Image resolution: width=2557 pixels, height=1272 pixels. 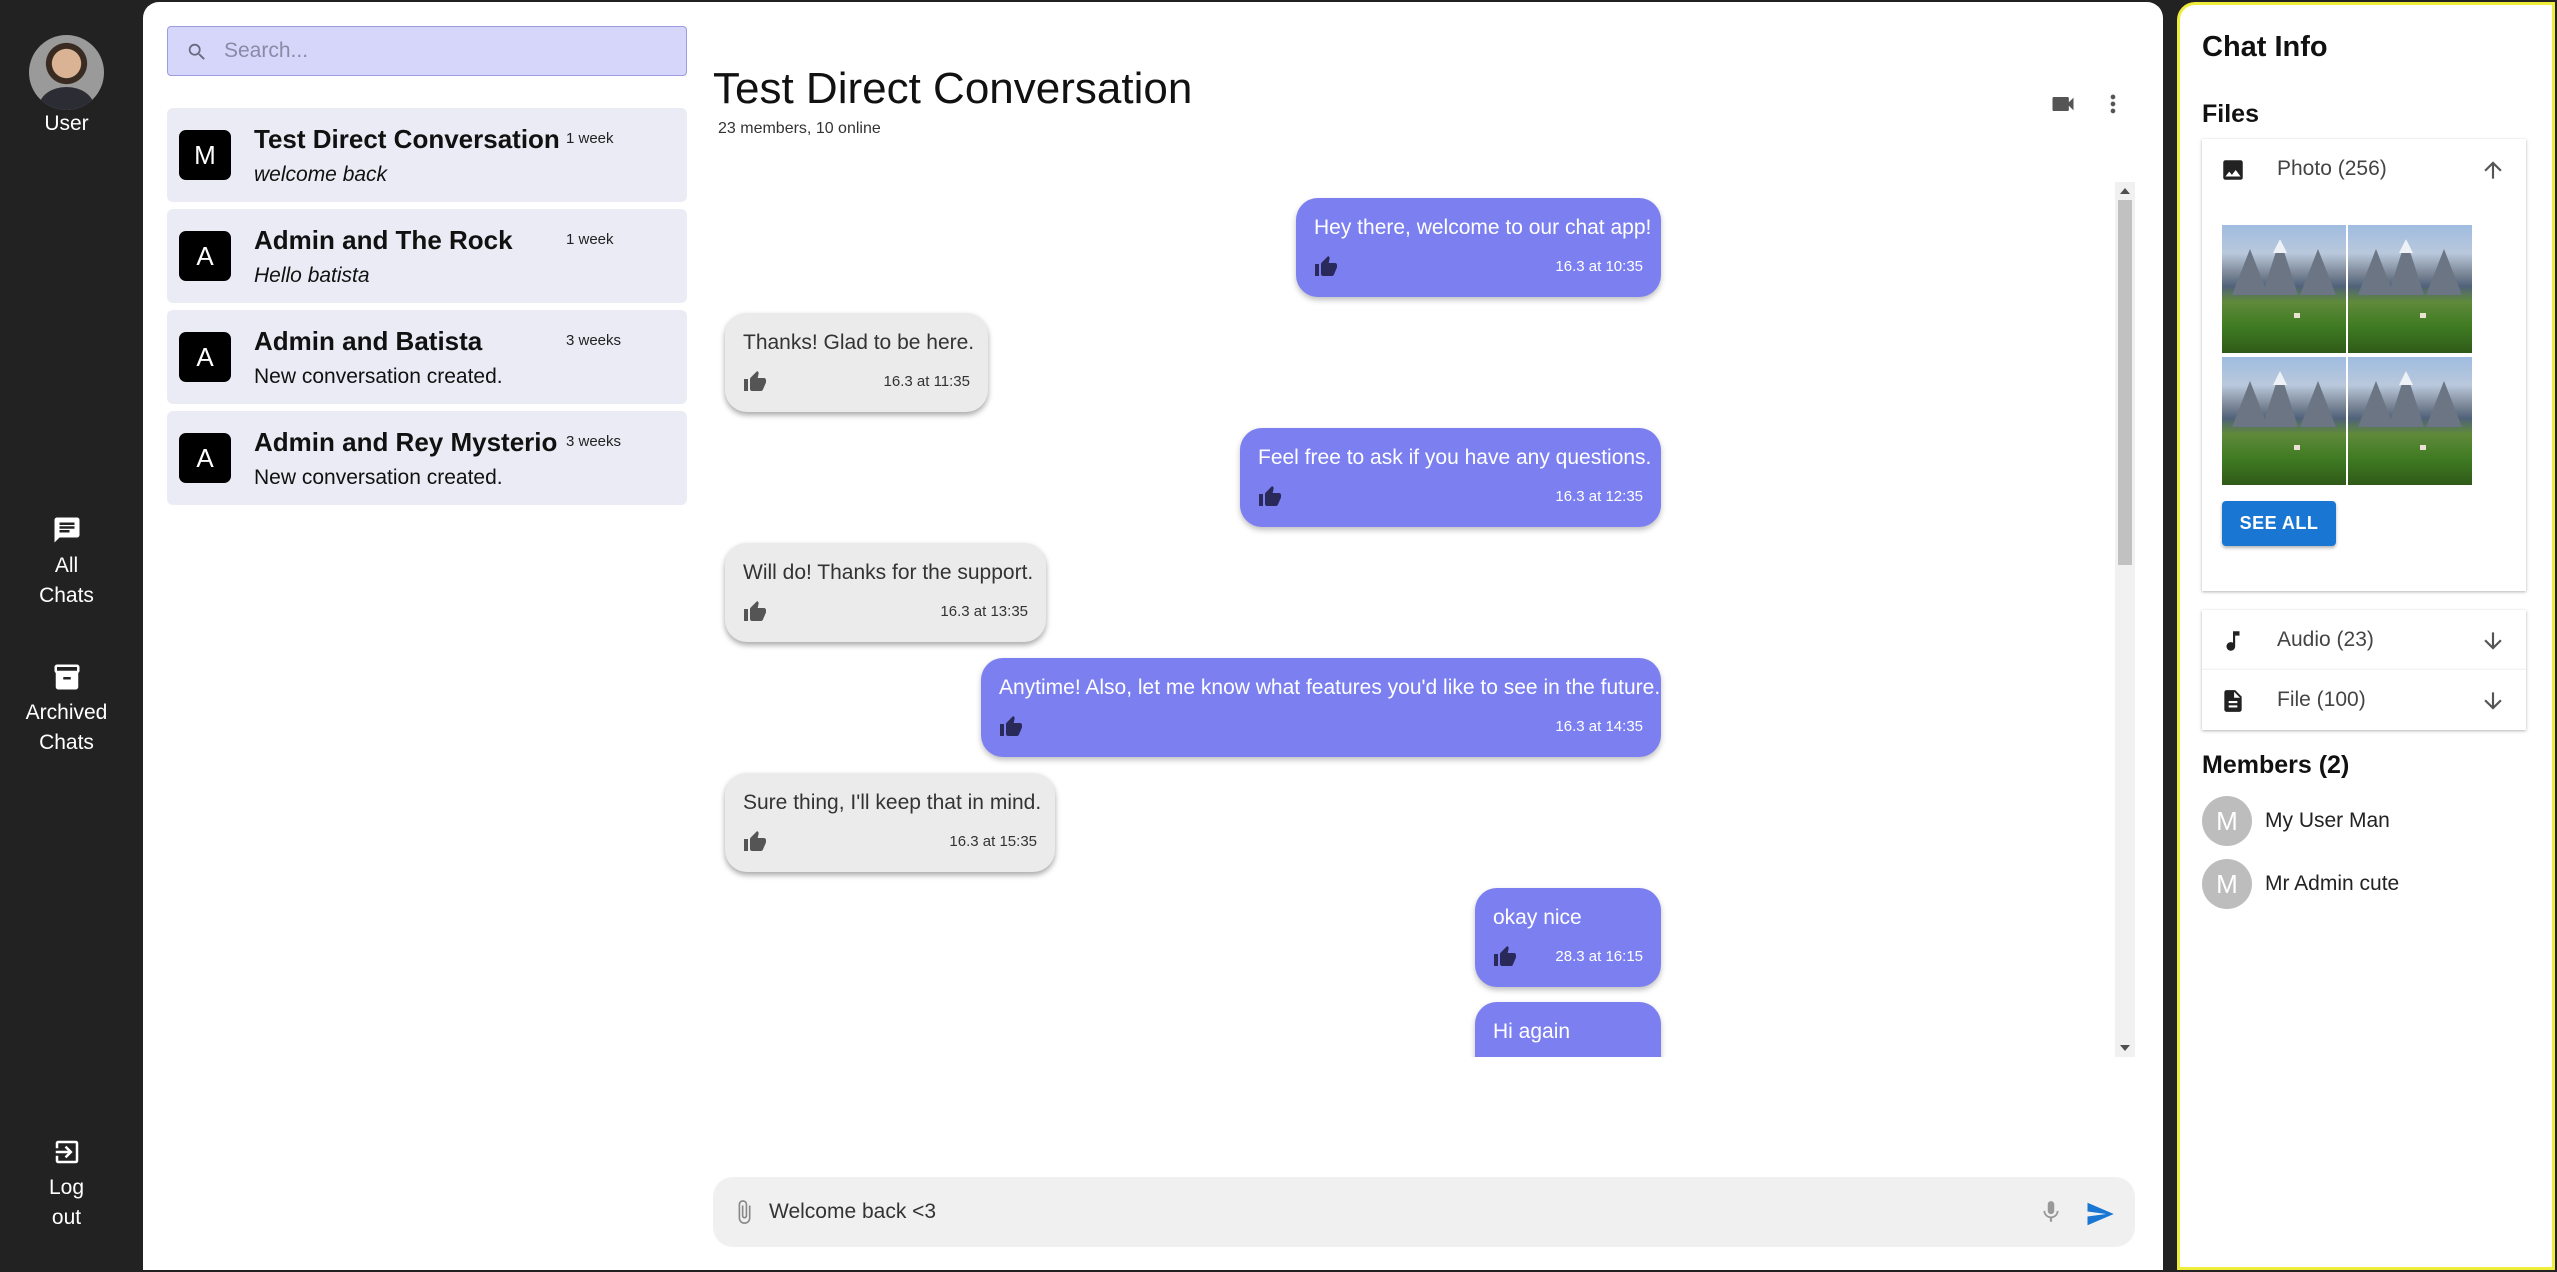 What do you see at coordinates (406, 442) in the screenshot?
I see `conversation-title: Admin and Rey Mysterio` at bounding box center [406, 442].